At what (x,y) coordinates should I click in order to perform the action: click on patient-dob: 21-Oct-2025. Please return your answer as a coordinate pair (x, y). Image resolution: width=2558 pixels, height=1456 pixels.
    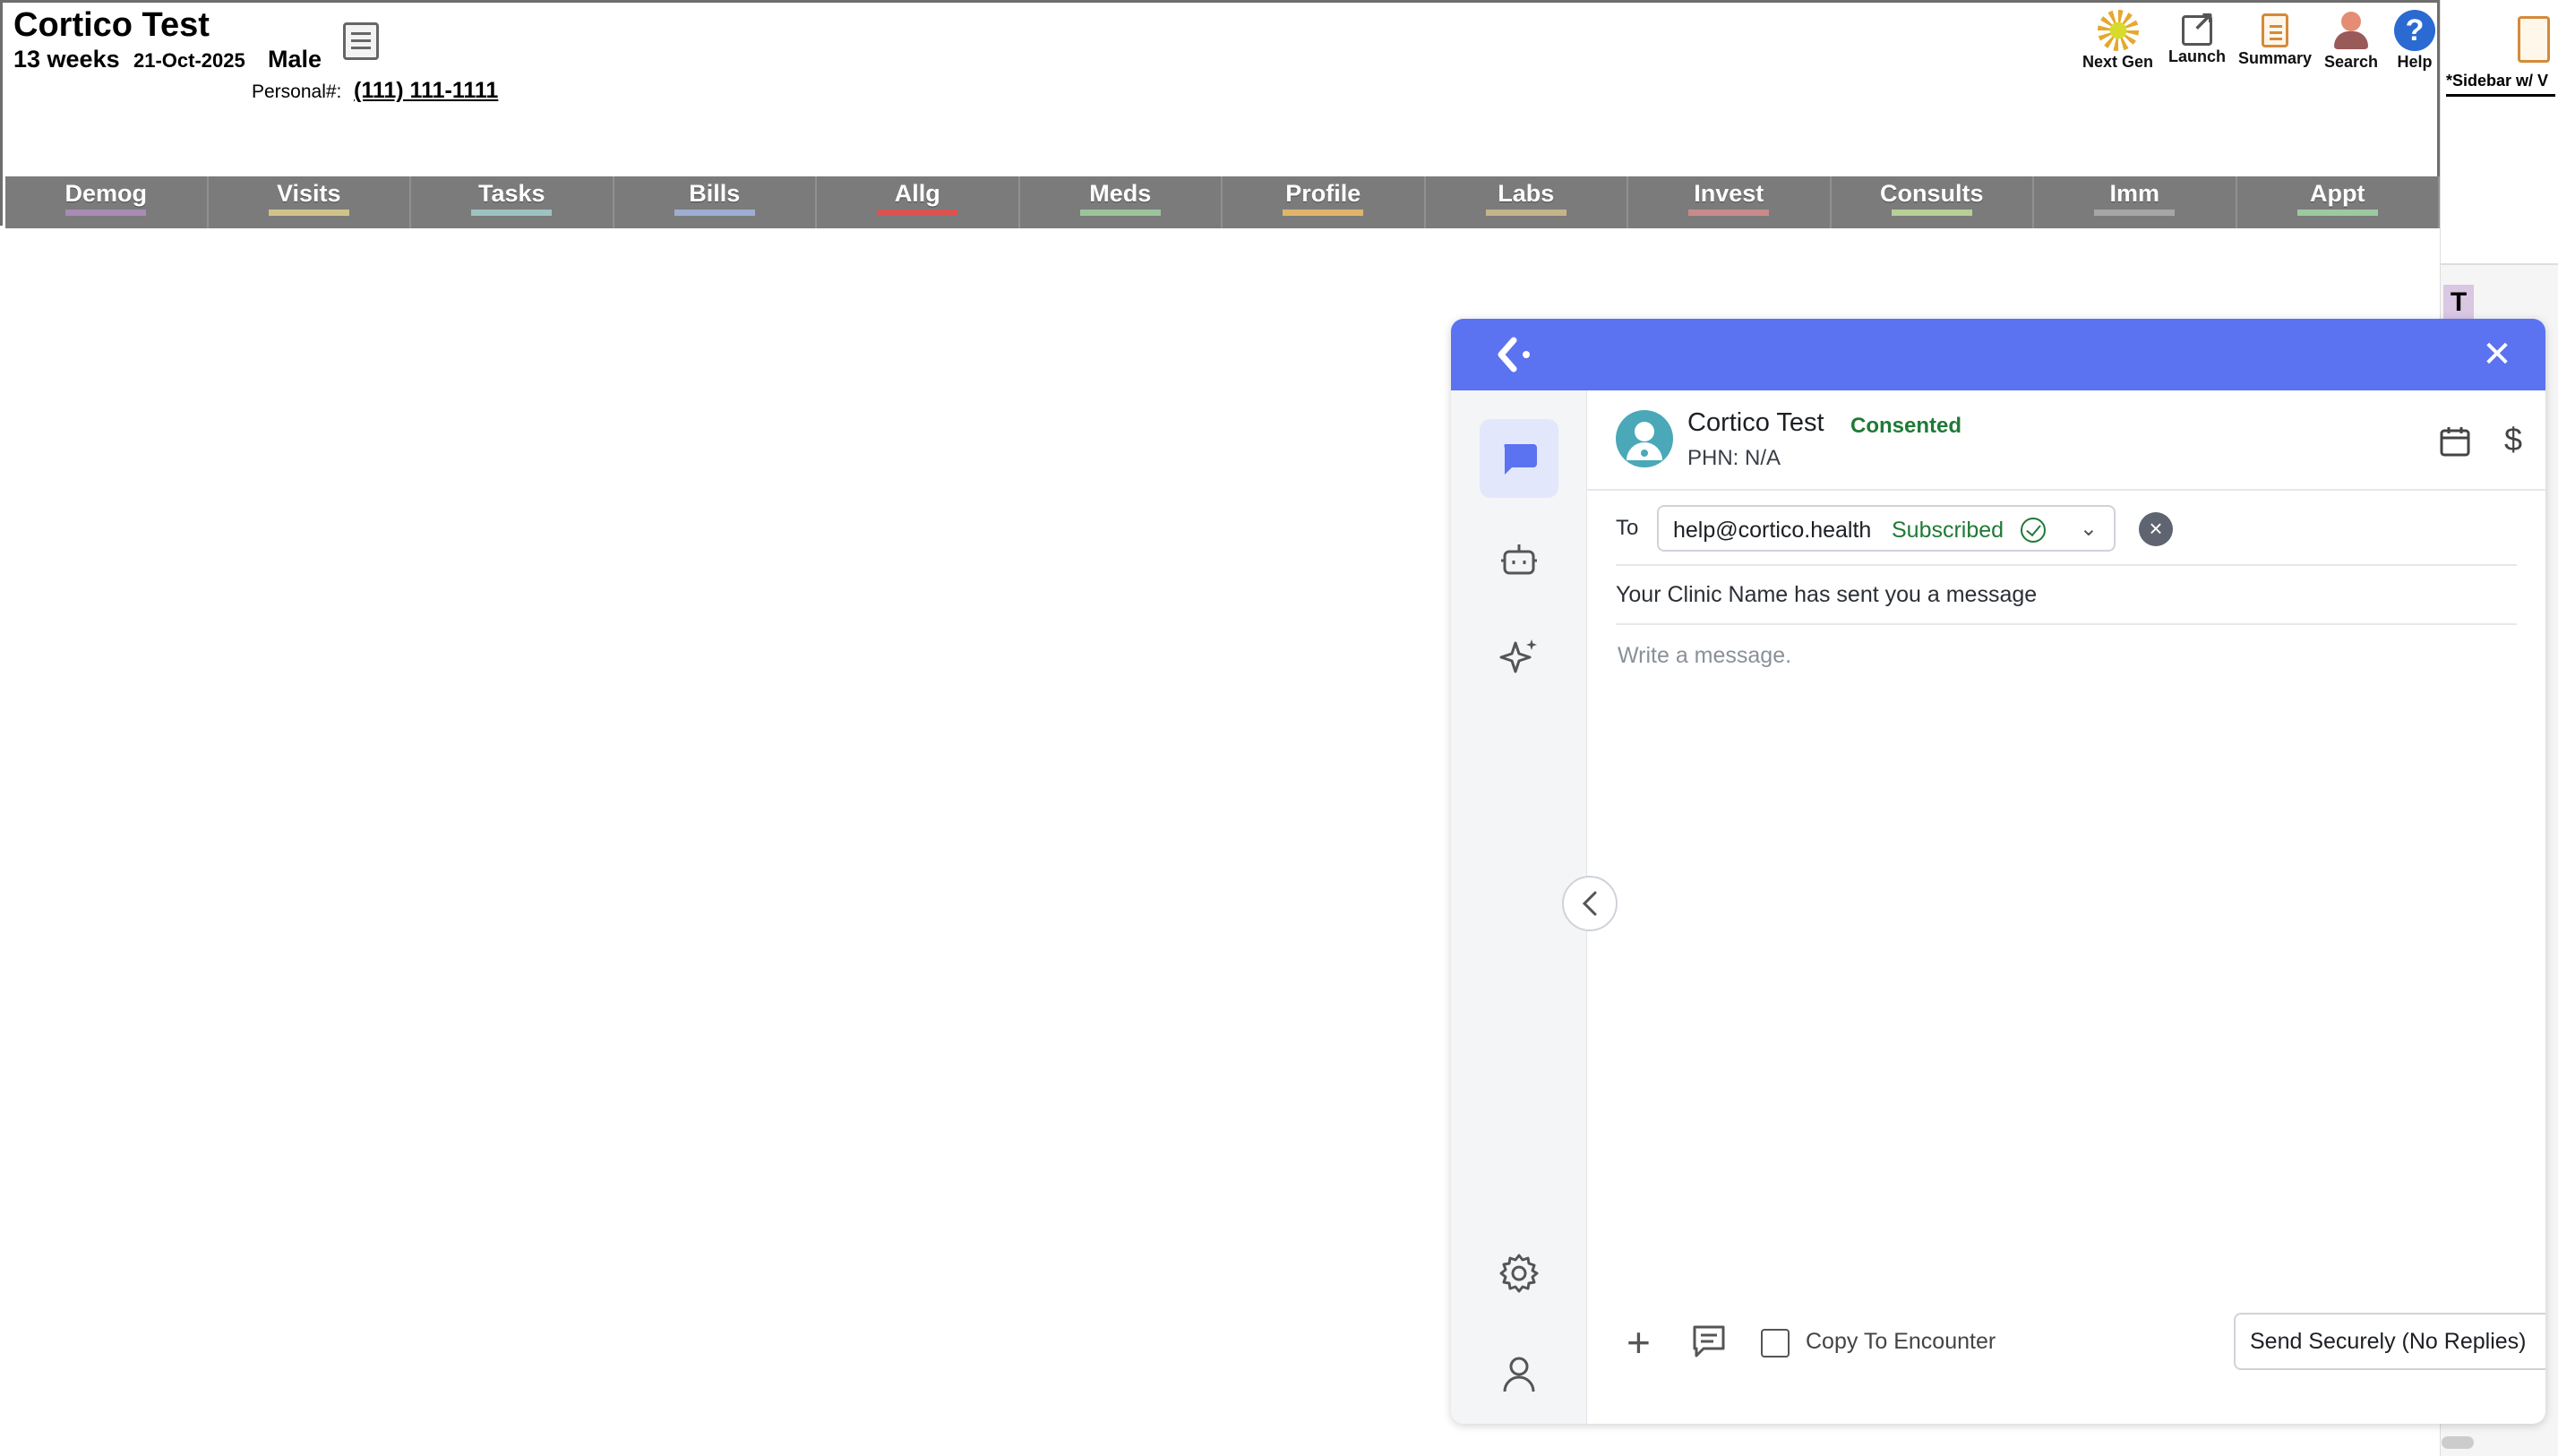
    Looking at the image, I should click on (189, 61).